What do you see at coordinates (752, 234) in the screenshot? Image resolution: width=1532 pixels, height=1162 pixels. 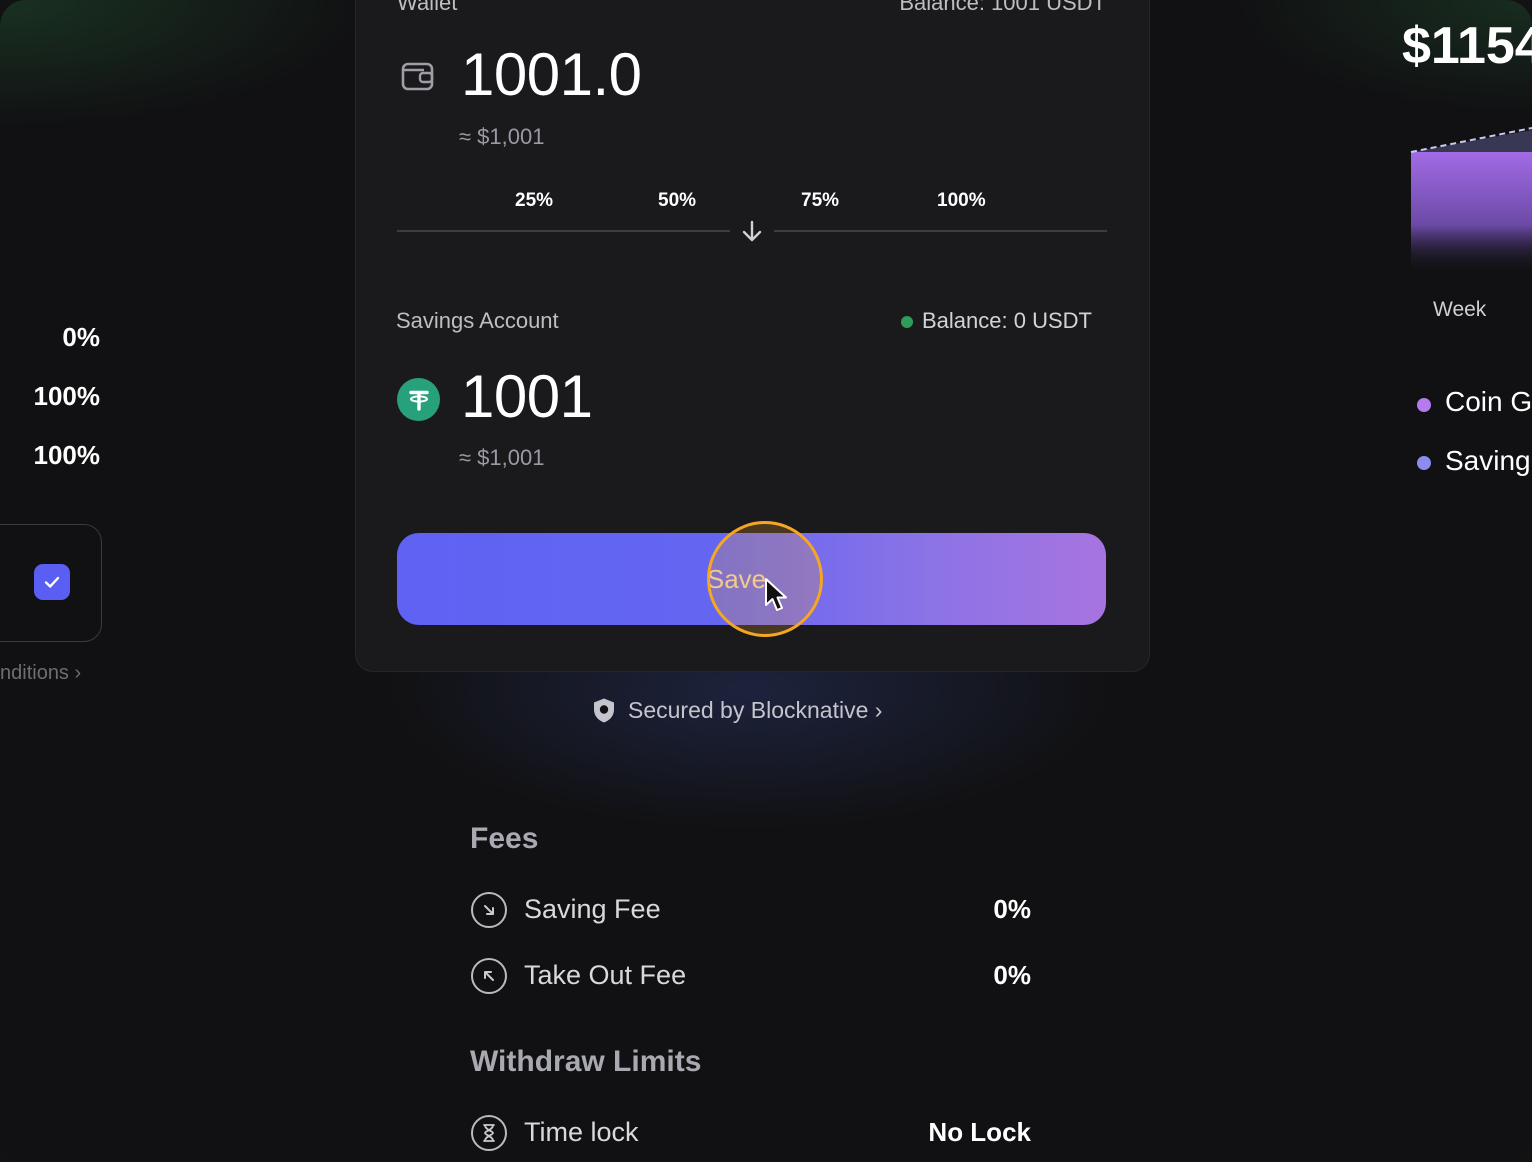 I see `arrow-down-icon` at bounding box center [752, 234].